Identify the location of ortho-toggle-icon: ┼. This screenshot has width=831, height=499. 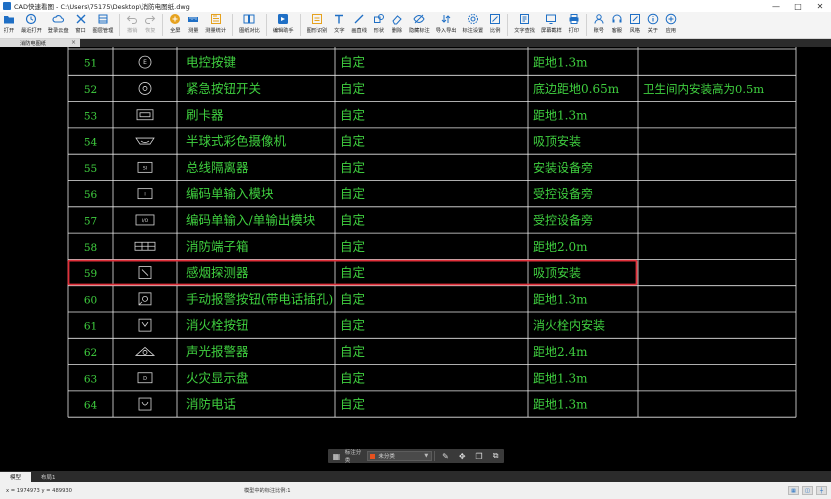
(821, 490).